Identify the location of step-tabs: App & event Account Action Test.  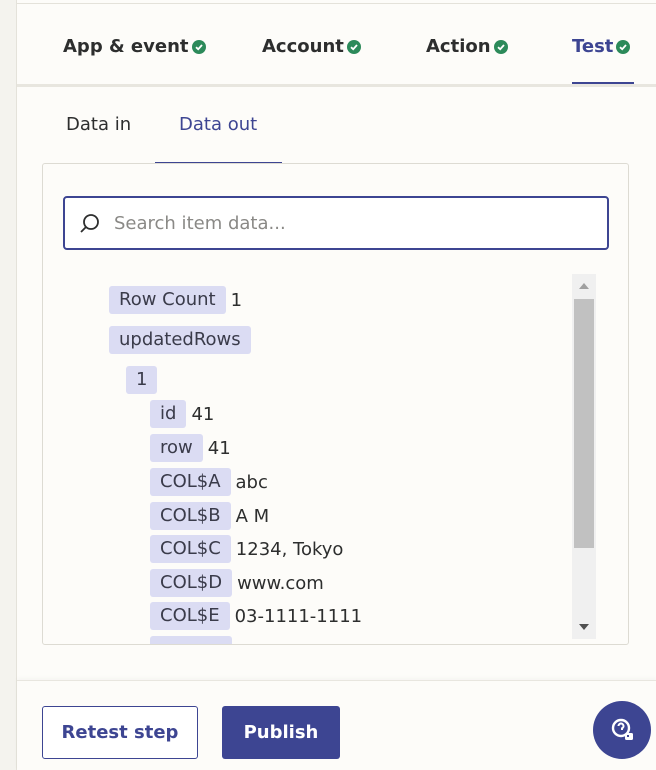
(336, 46).